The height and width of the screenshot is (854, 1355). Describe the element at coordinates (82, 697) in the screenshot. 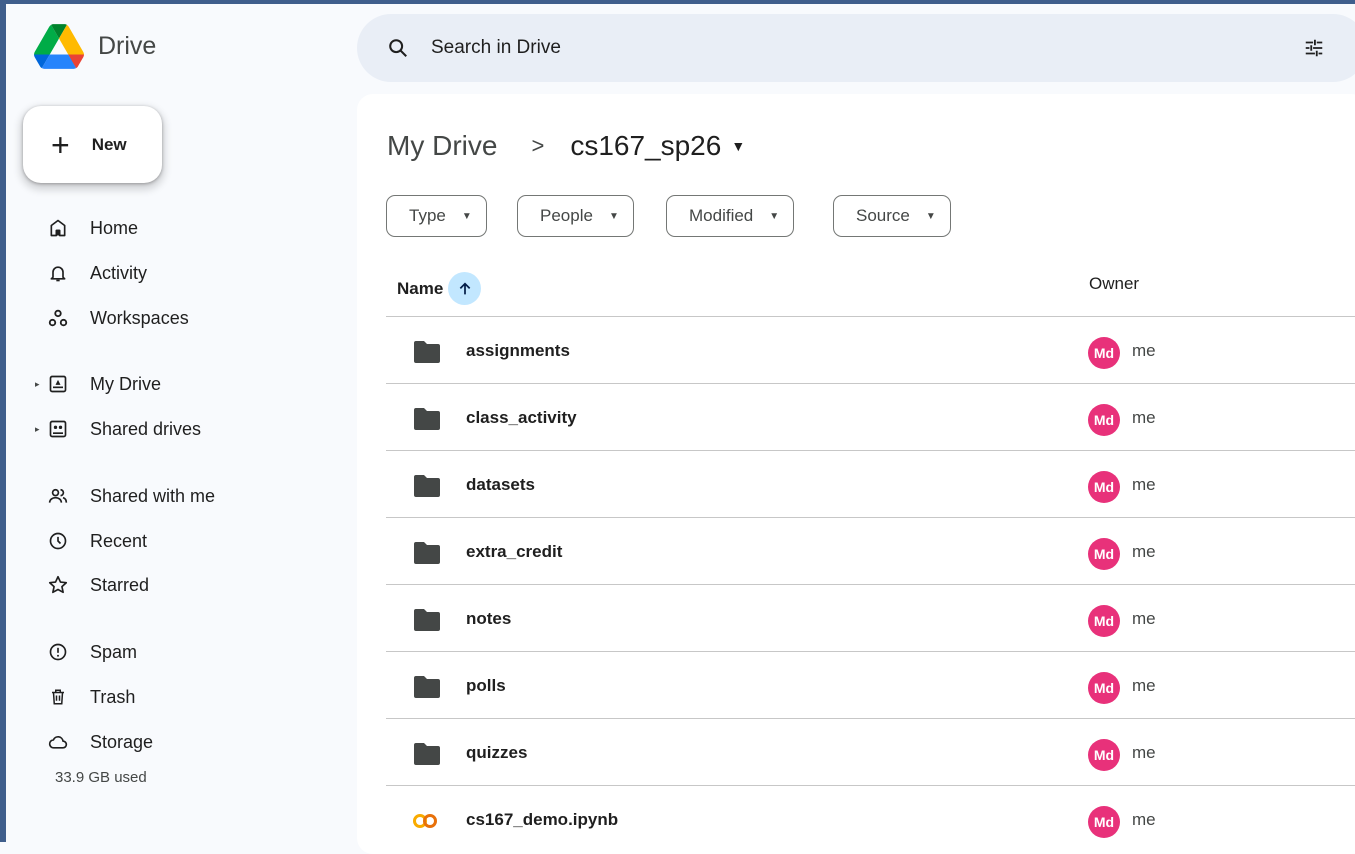

I see `sidebar-item-trash: Trash` at that location.